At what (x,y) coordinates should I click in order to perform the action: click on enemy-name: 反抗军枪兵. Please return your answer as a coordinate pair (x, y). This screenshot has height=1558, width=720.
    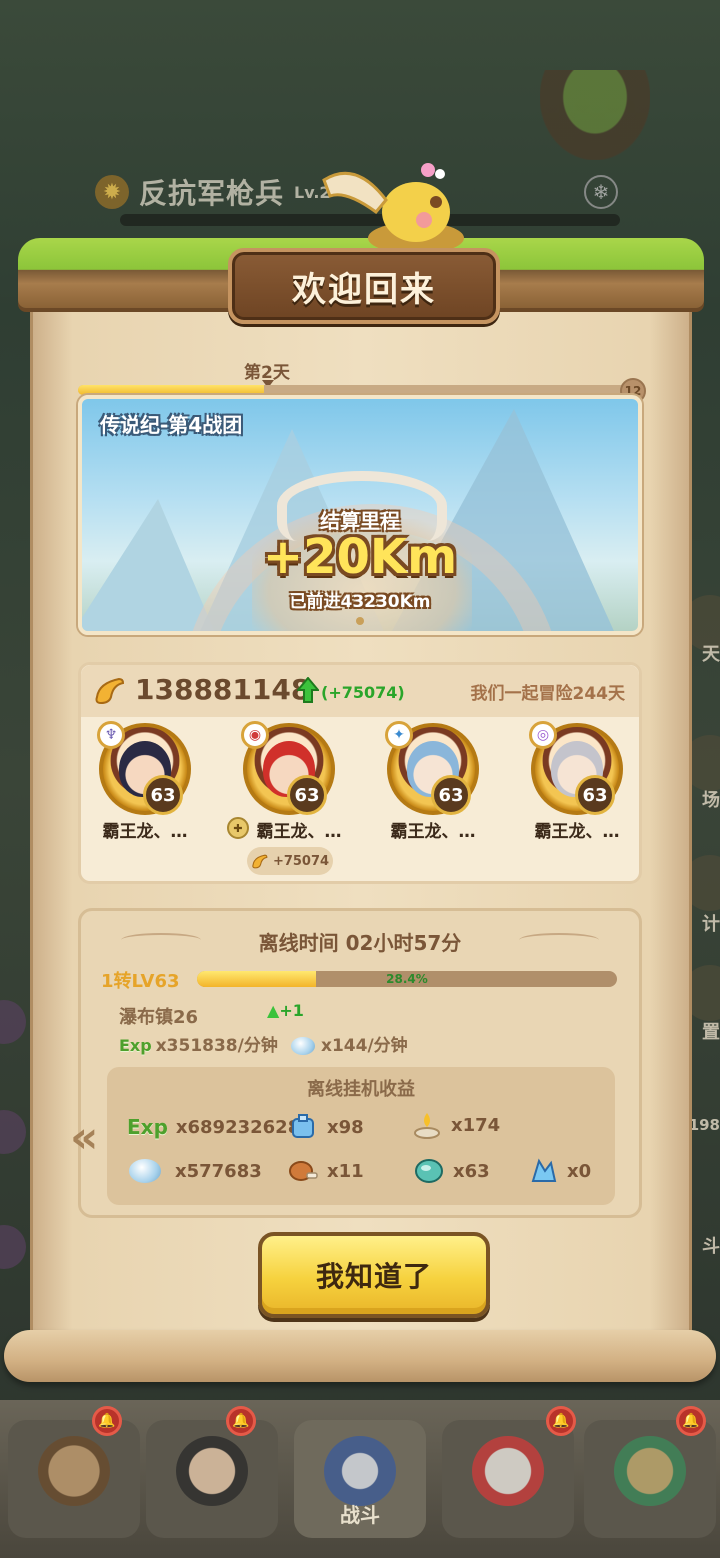
    Looking at the image, I should click on (212, 193).